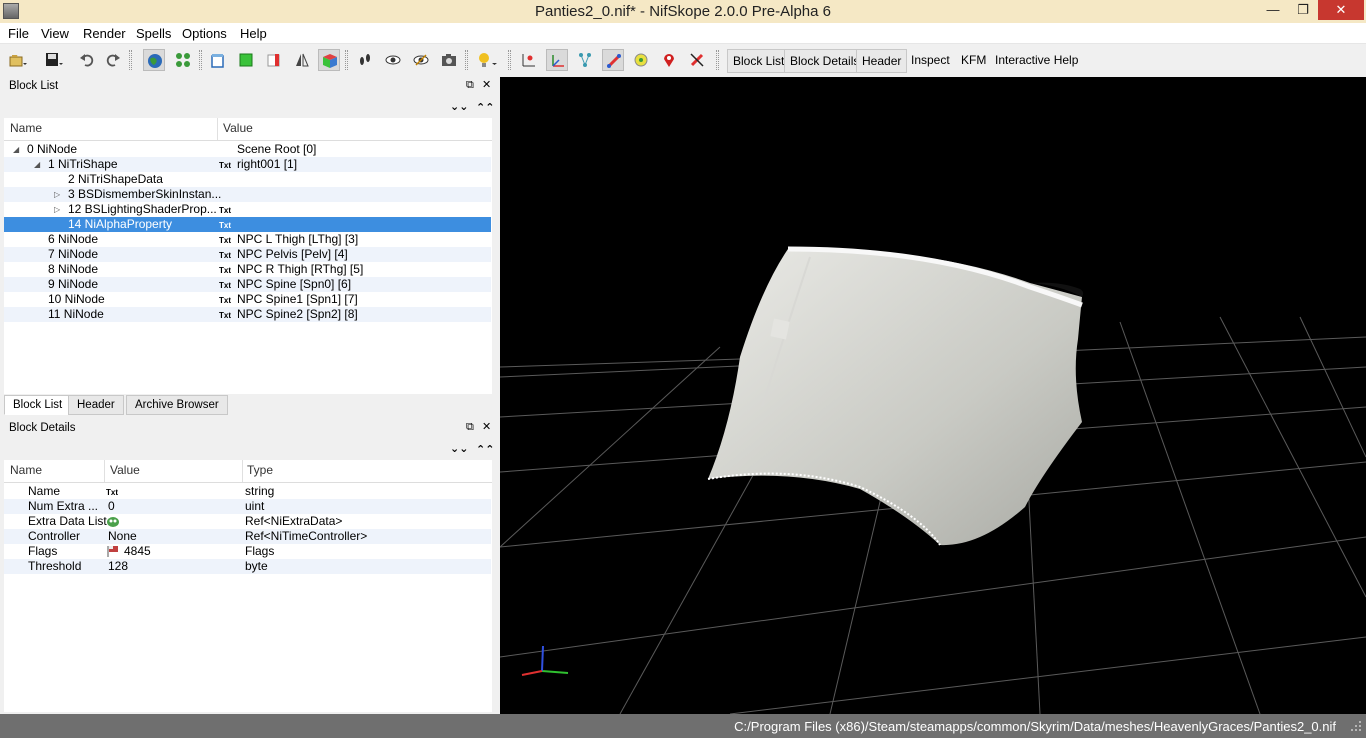  Describe the element at coordinates (204, 33) in the screenshot. I see `menu-options: Options` at that location.